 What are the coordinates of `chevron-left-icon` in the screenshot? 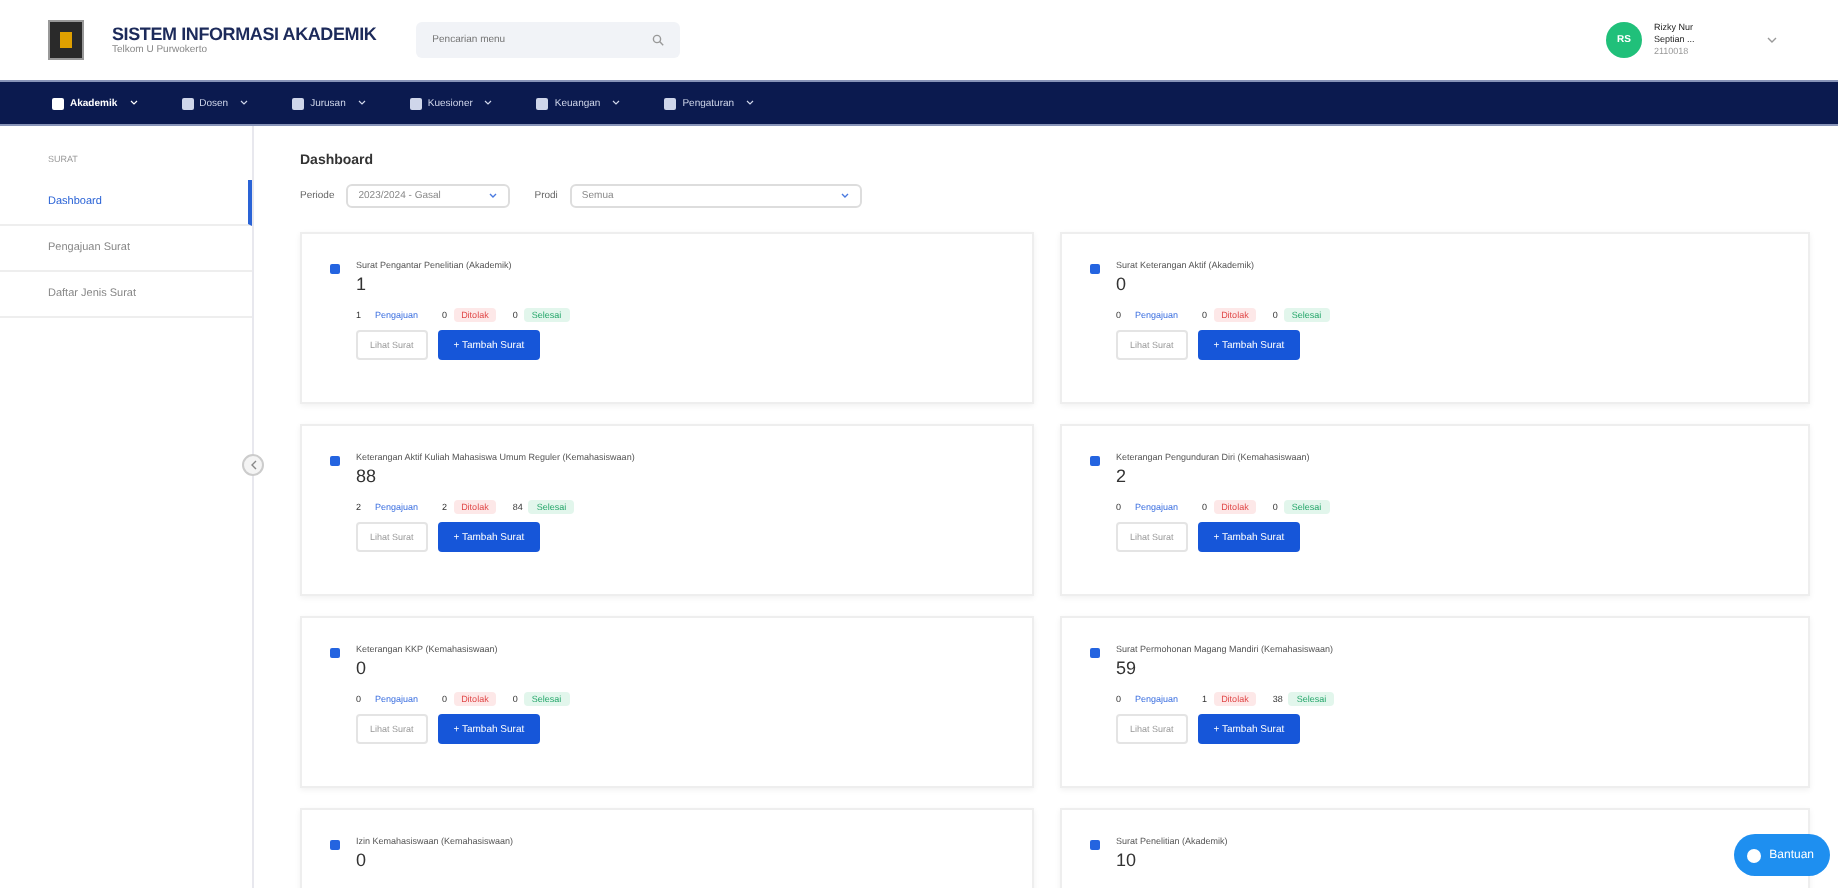 It's located at (253, 465).